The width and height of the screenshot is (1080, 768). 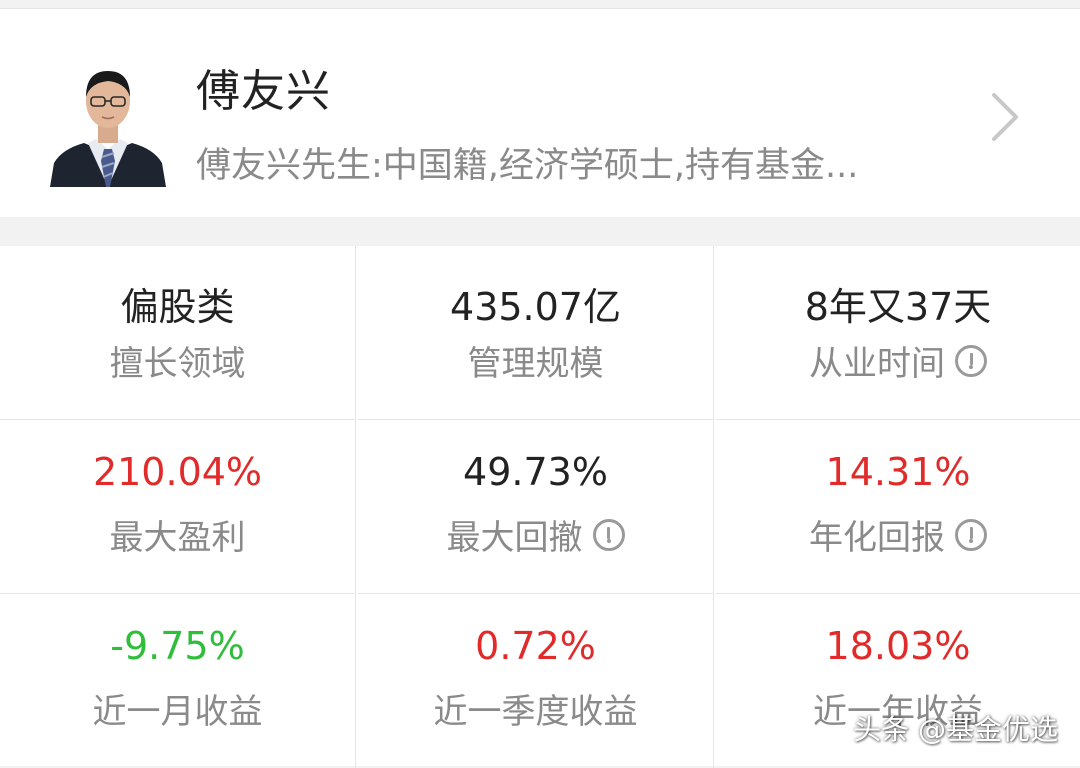 What do you see at coordinates (540, 4) in the screenshot?
I see `top-strip` at bounding box center [540, 4].